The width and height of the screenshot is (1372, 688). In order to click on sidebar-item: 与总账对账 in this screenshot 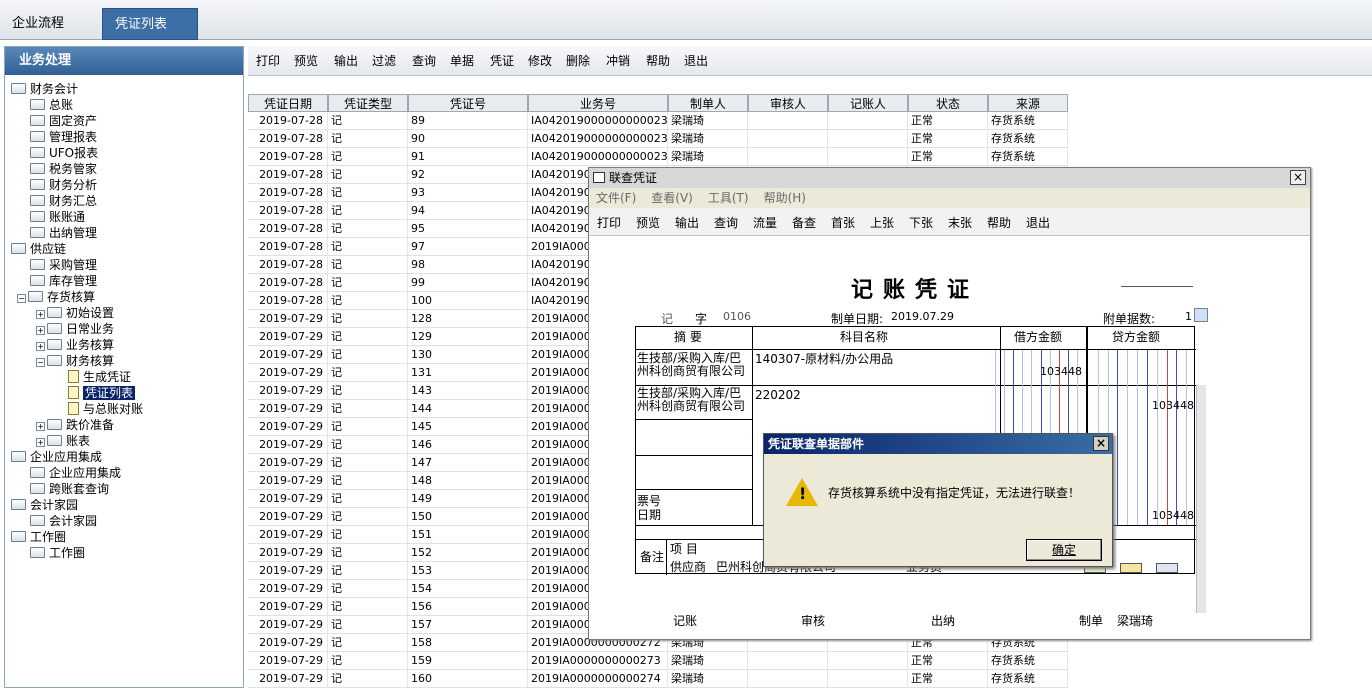, I will do `click(105, 409)`.